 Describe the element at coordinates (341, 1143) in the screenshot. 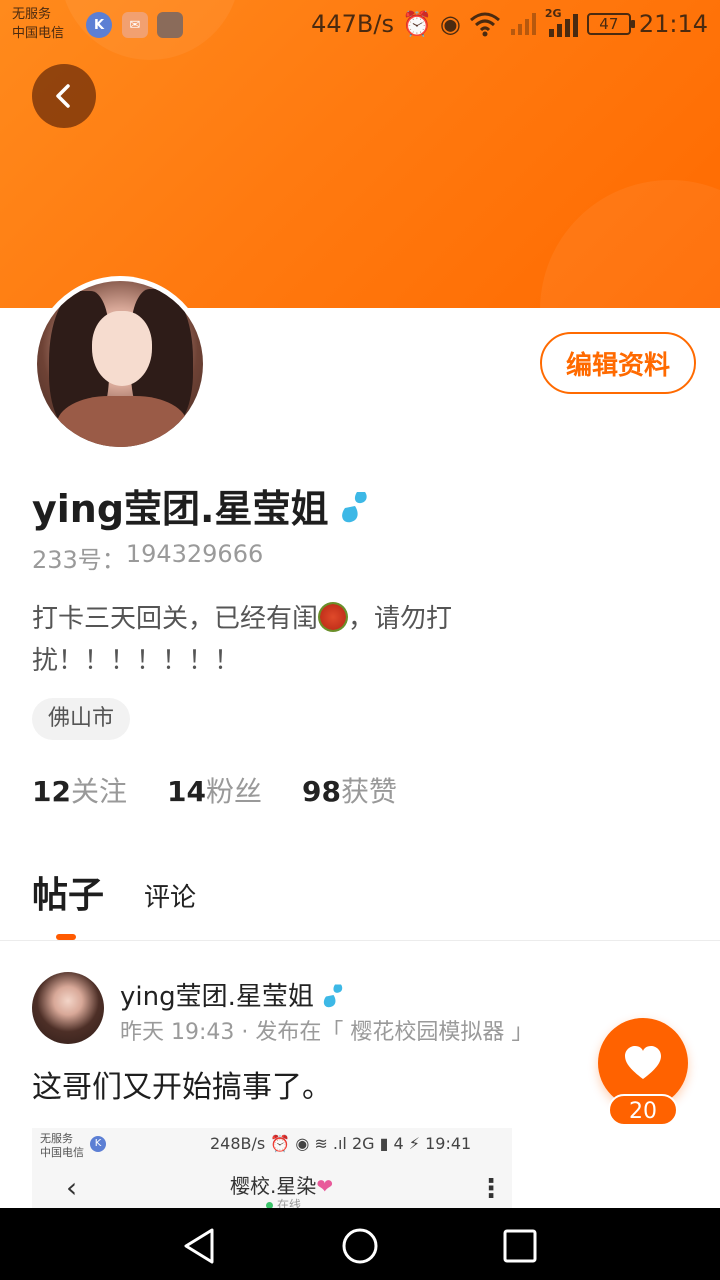

I see `embed-status-bar: 248B/s ⏰ ◉ ≋ .ıl 2G ▮ 4 ⚡ 19:41` at that location.